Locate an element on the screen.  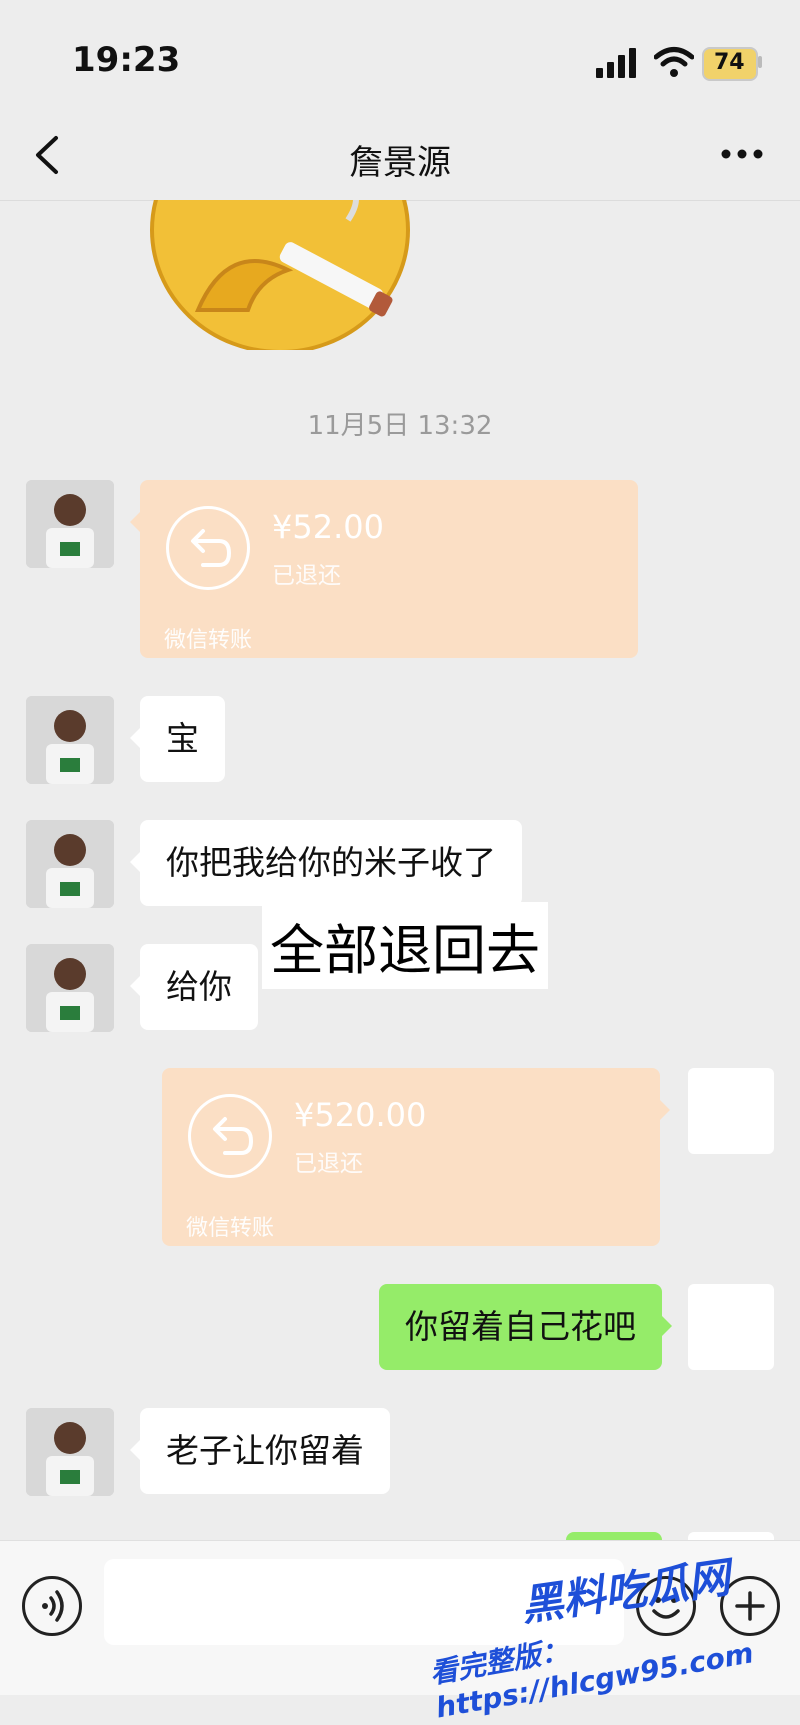
battery-level: 74 is located at coordinates (729, 62).